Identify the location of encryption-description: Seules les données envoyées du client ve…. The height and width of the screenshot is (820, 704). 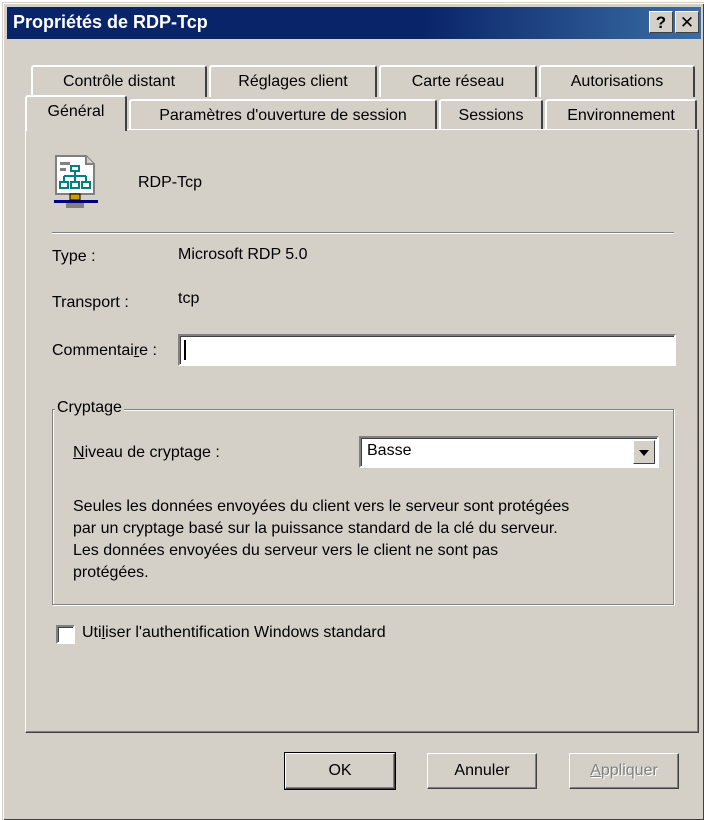
(373, 540).